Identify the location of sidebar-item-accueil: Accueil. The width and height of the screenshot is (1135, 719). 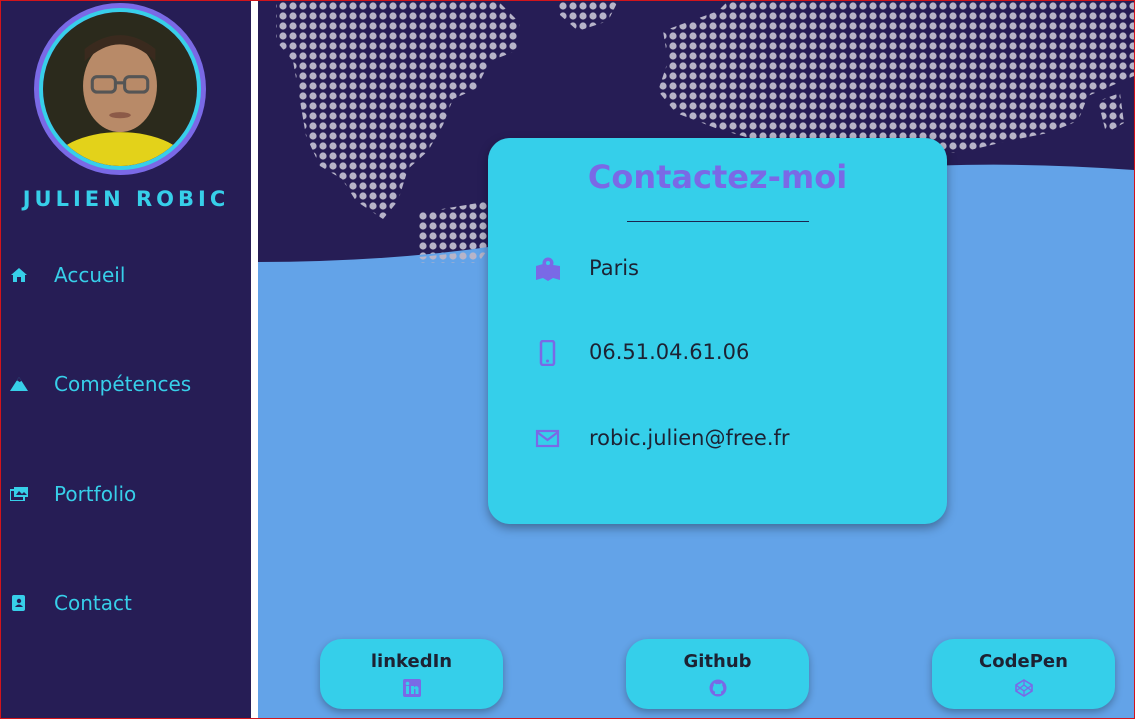
(126, 275).